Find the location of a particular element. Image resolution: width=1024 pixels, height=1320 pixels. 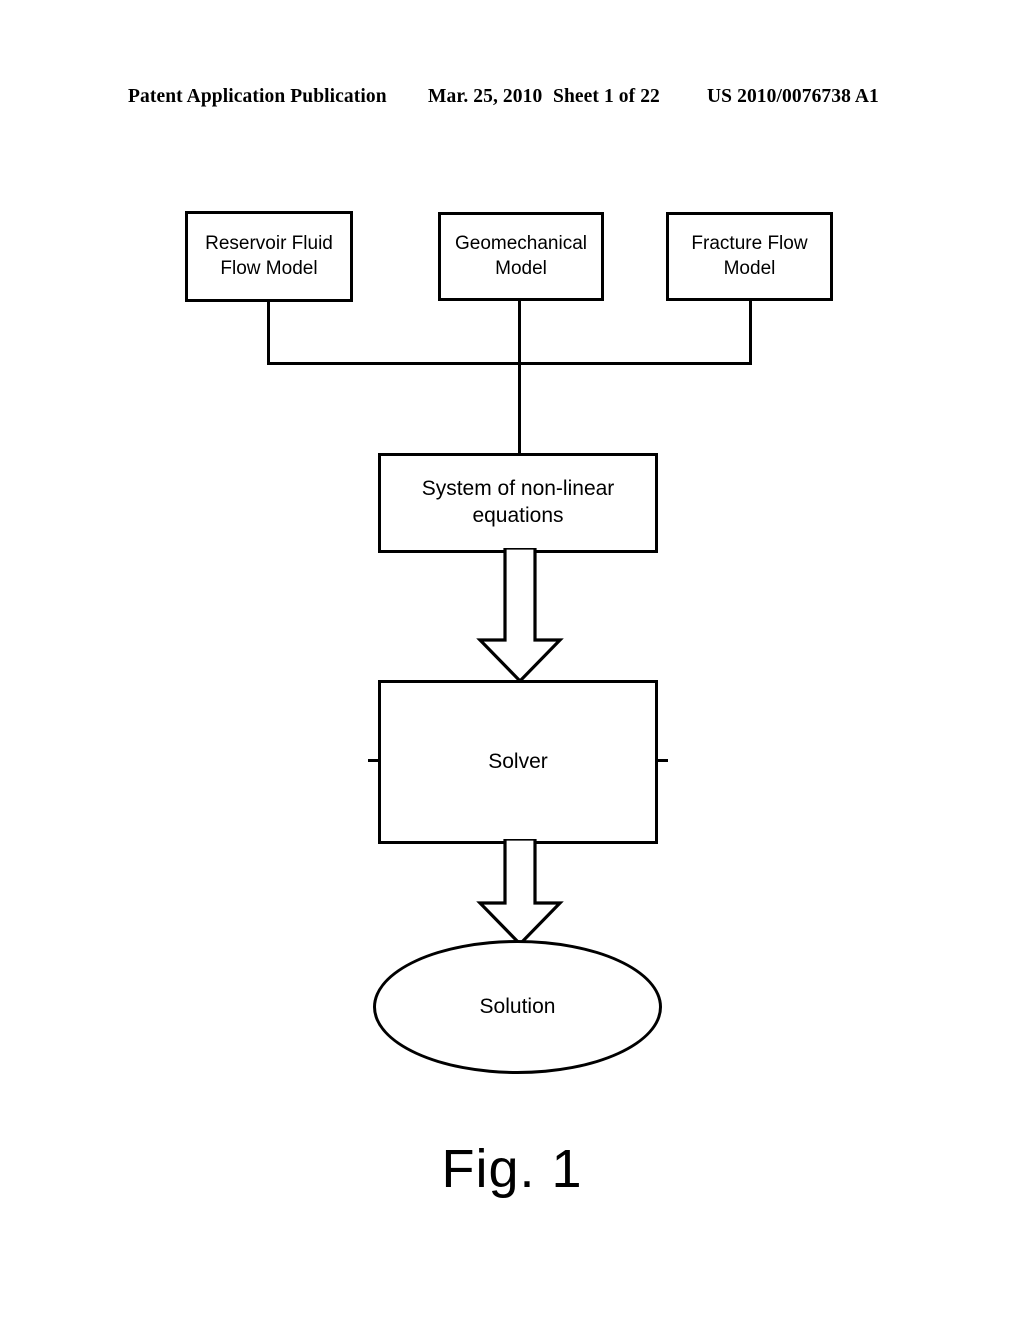

node-solver: Solver is located at coordinates (518, 762).